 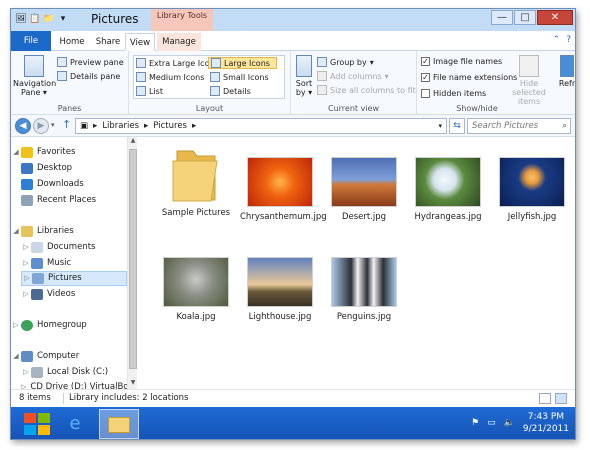 What do you see at coordinates (477, 108) in the screenshot?
I see `show-hide-group-label: Show/hide` at bounding box center [477, 108].